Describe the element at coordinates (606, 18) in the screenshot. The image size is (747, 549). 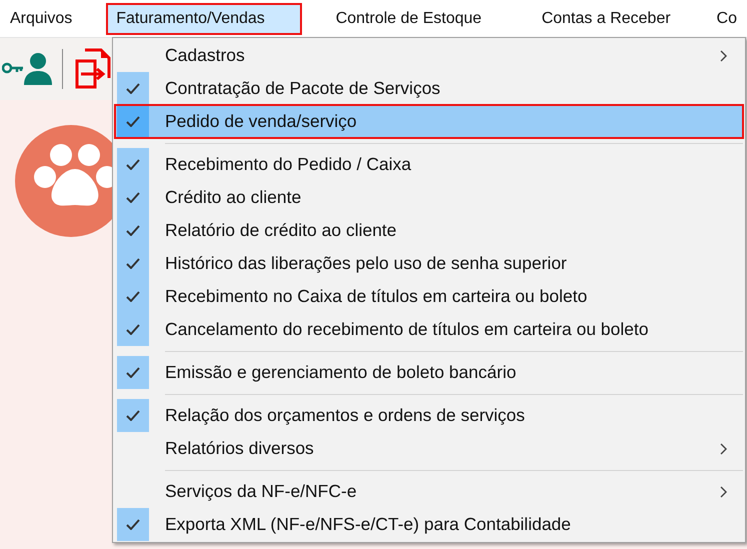
I see `menu-bar-item: Contas a Receber` at that location.